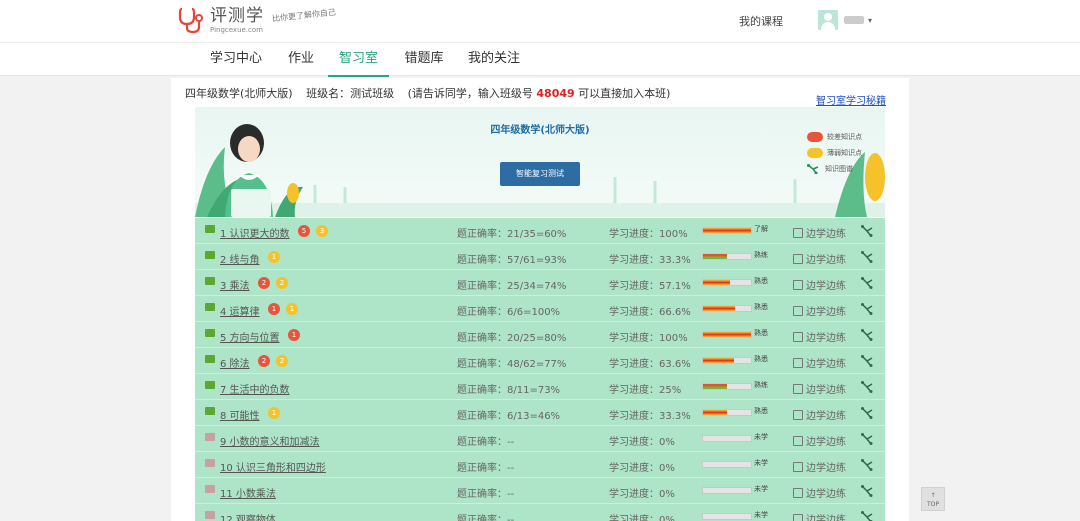 This screenshot has height=521, width=1080. Describe the element at coordinates (826, 468) in the screenshot. I see `practice-label: 边学边练` at that location.